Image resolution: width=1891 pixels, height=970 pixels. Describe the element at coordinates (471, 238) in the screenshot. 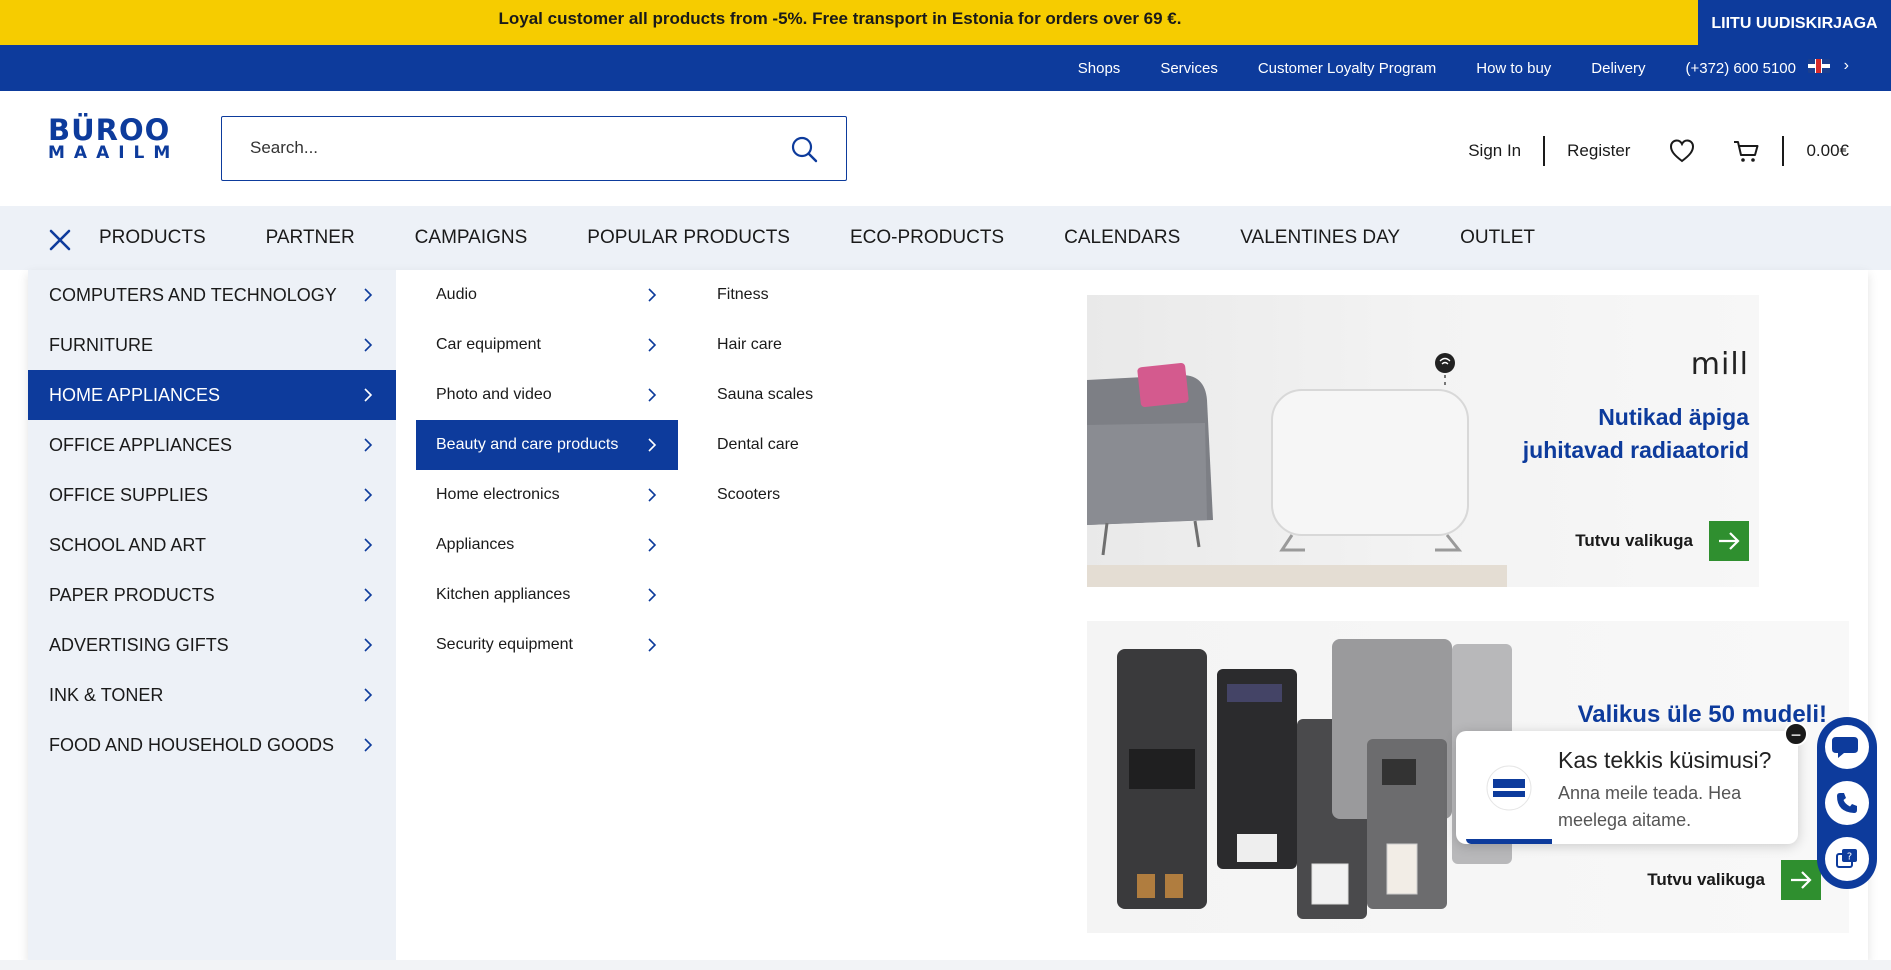

I see `category-campaigns: CAMPAIGNS` at that location.